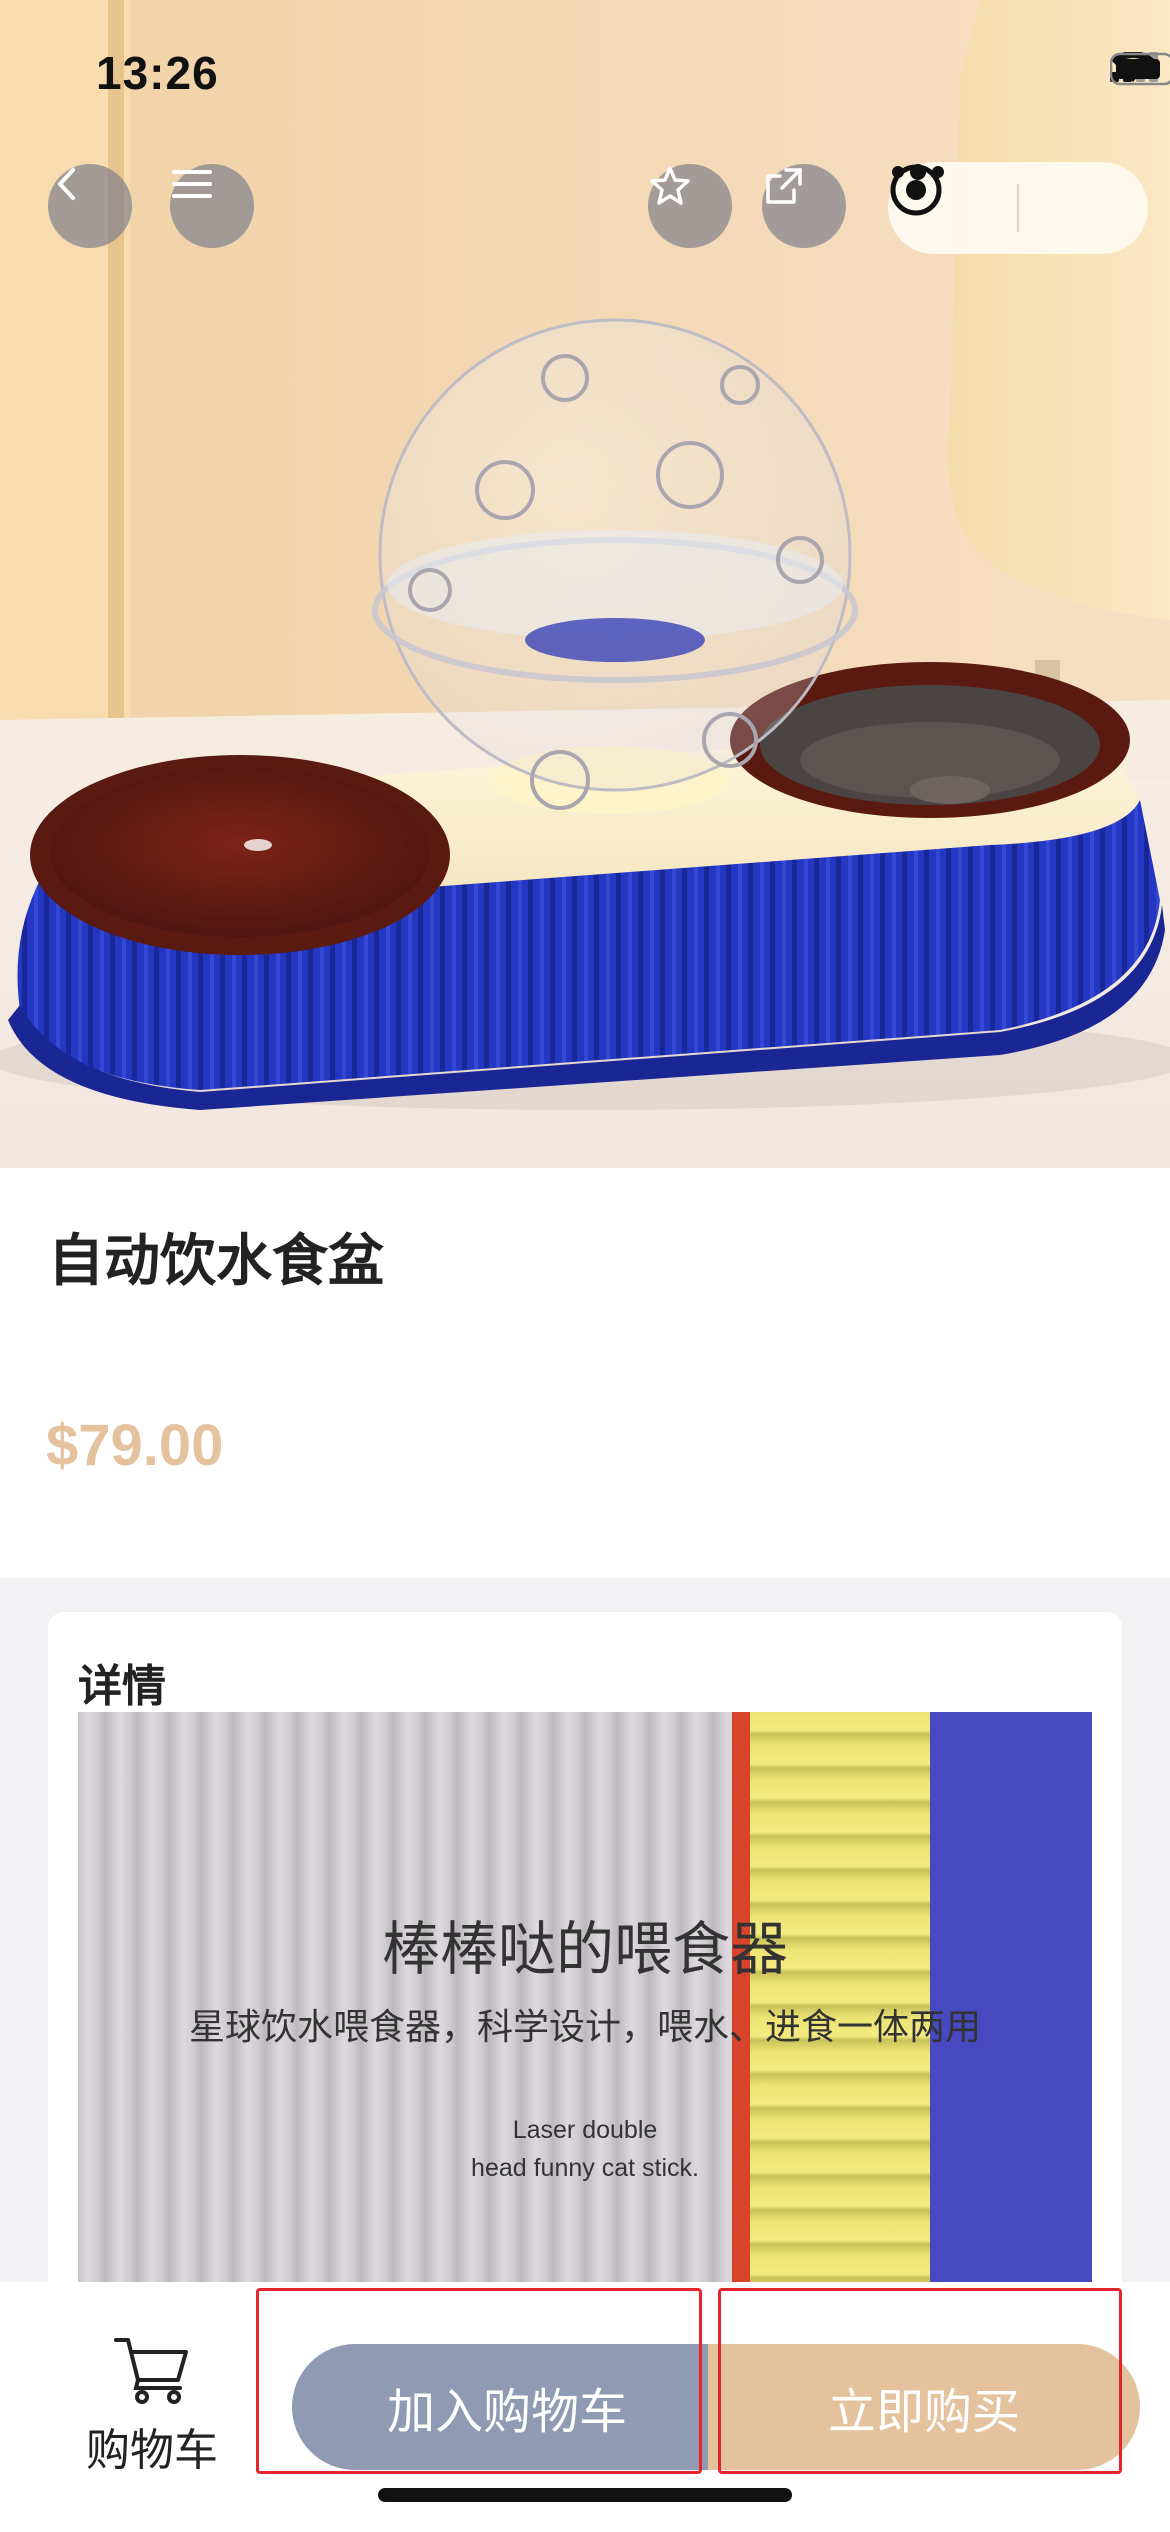 Image resolution: width=1170 pixels, height=2532 pixels. What do you see at coordinates (90, 206) in the screenshot?
I see `back-button` at bounding box center [90, 206].